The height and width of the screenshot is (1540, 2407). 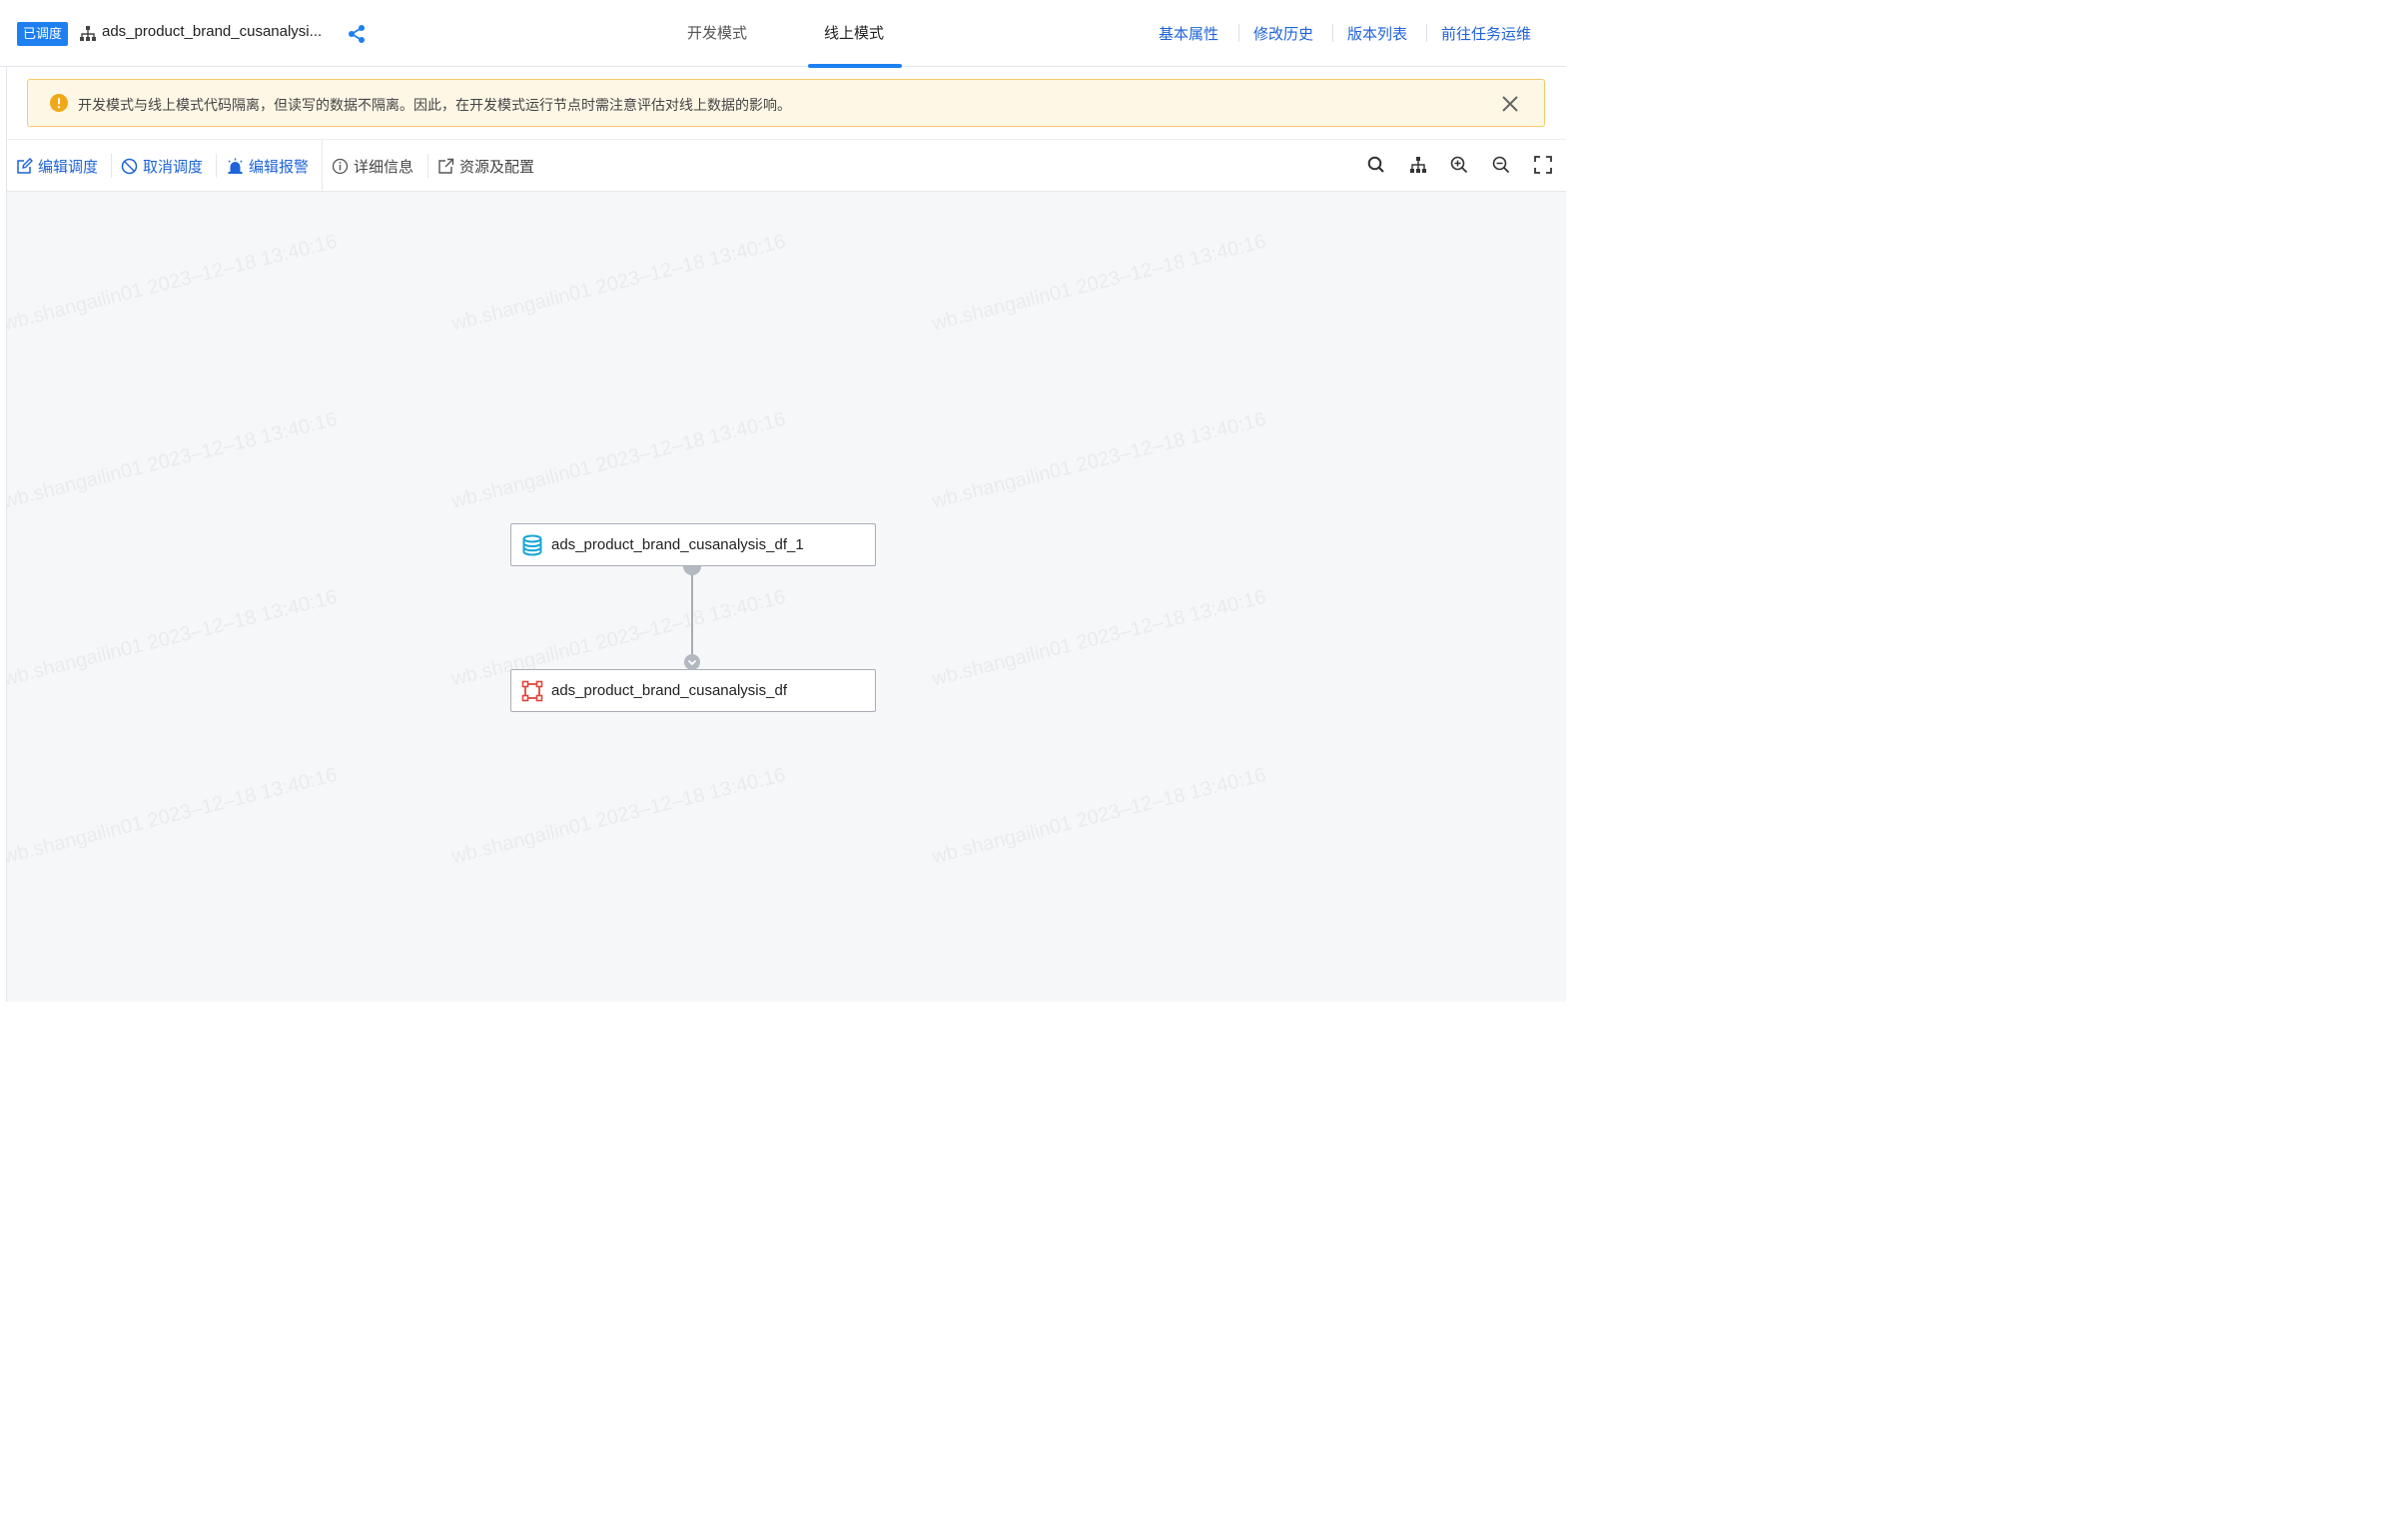 I want to click on active-tab-indicator, so click(x=855, y=66).